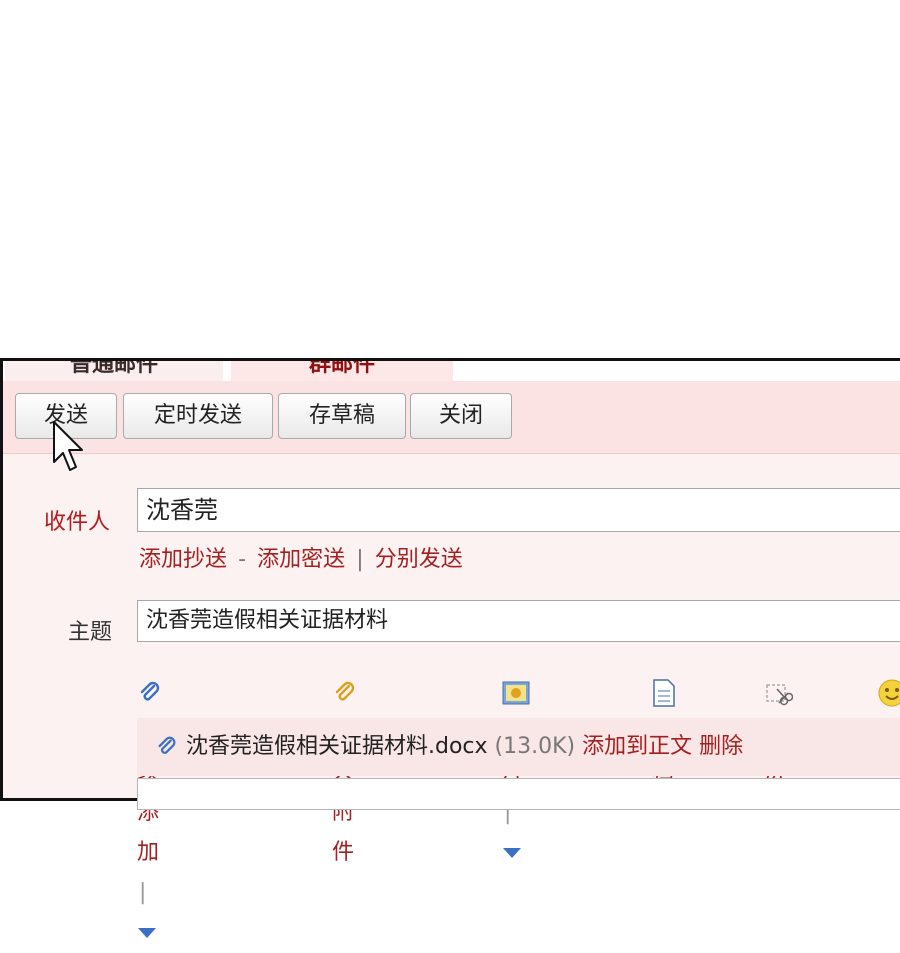 The width and height of the screenshot is (900, 953). Describe the element at coordinates (68, 446) in the screenshot. I see `mouse-cursor-icon` at that location.